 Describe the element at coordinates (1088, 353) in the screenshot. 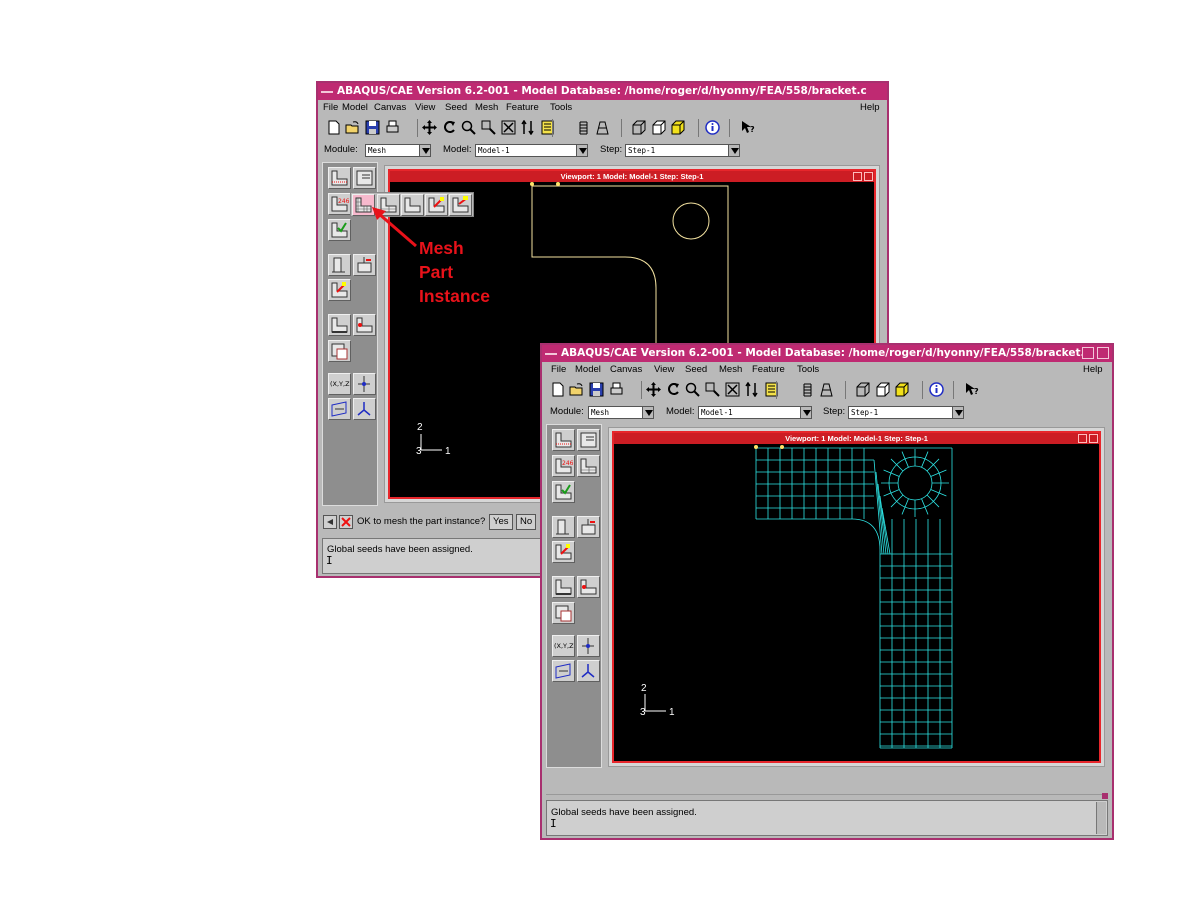

I see `window-minimize-icon` at that location.